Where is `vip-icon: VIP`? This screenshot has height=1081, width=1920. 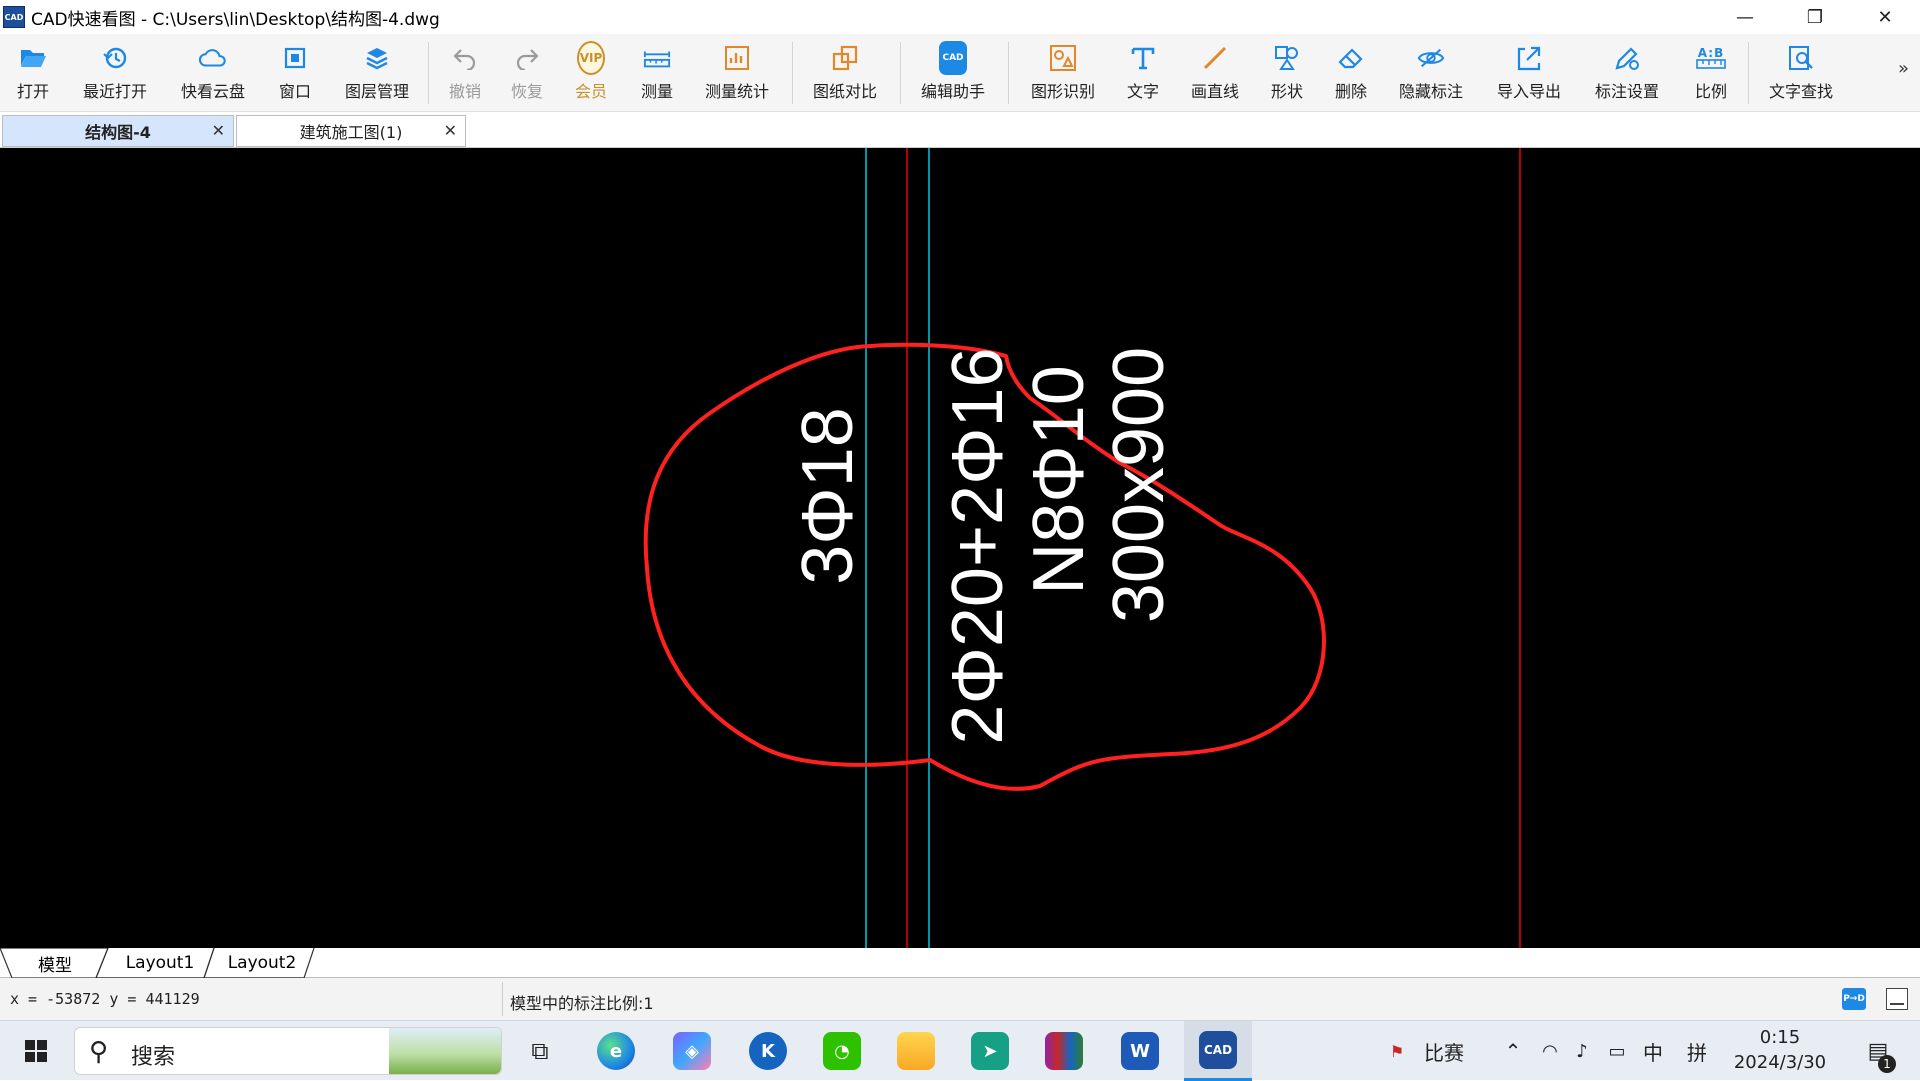 vip-icon: VIP is located at coordinates (591, 58).